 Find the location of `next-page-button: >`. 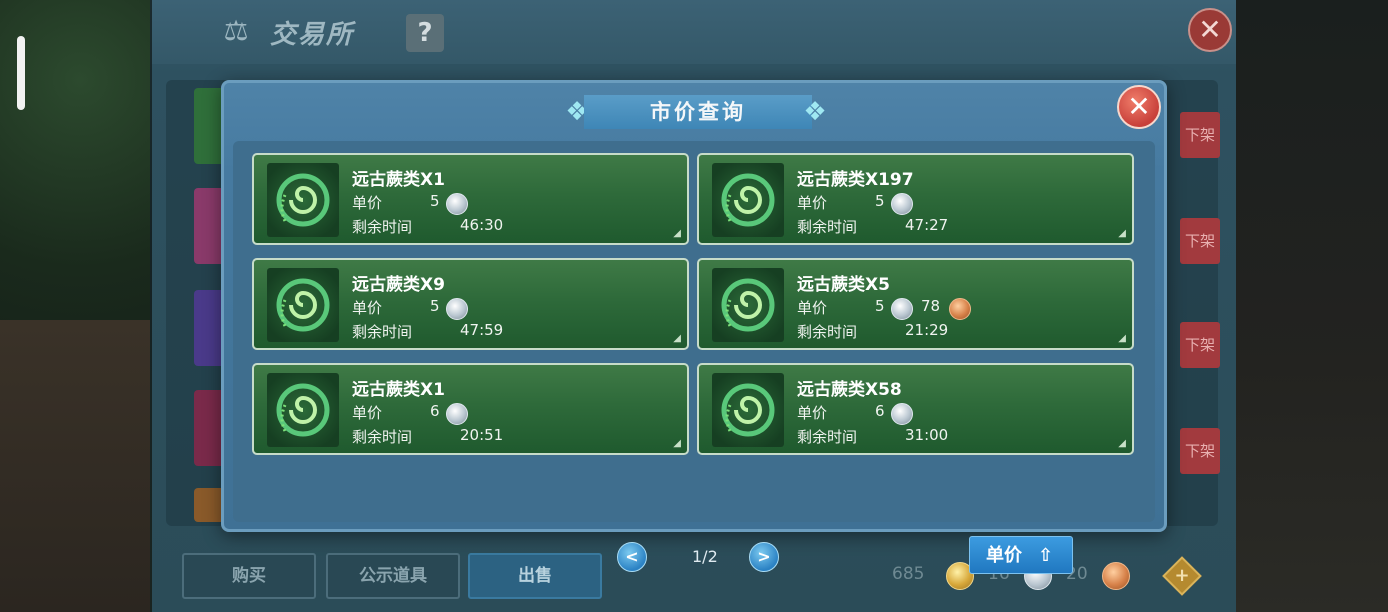

next-page-button: > is located at coordinates (764, 557).